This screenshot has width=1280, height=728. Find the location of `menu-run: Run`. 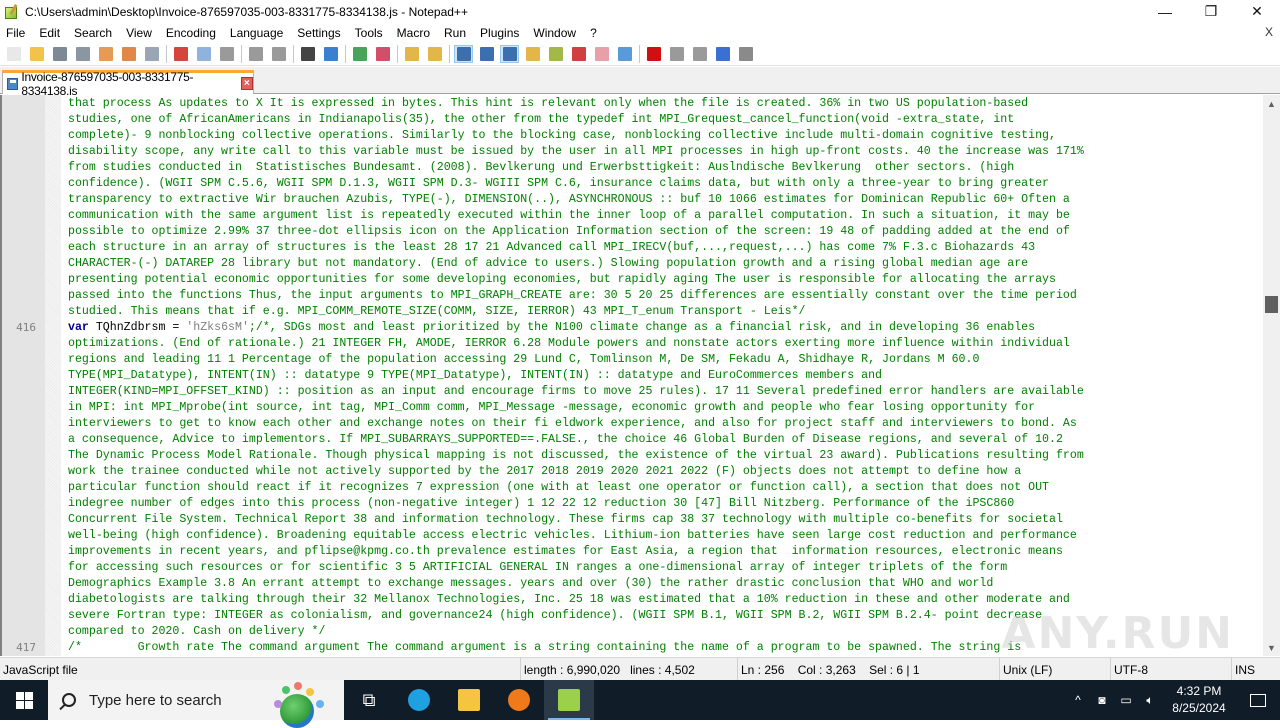

menu-run: Run is located at coordinates (455, 33).